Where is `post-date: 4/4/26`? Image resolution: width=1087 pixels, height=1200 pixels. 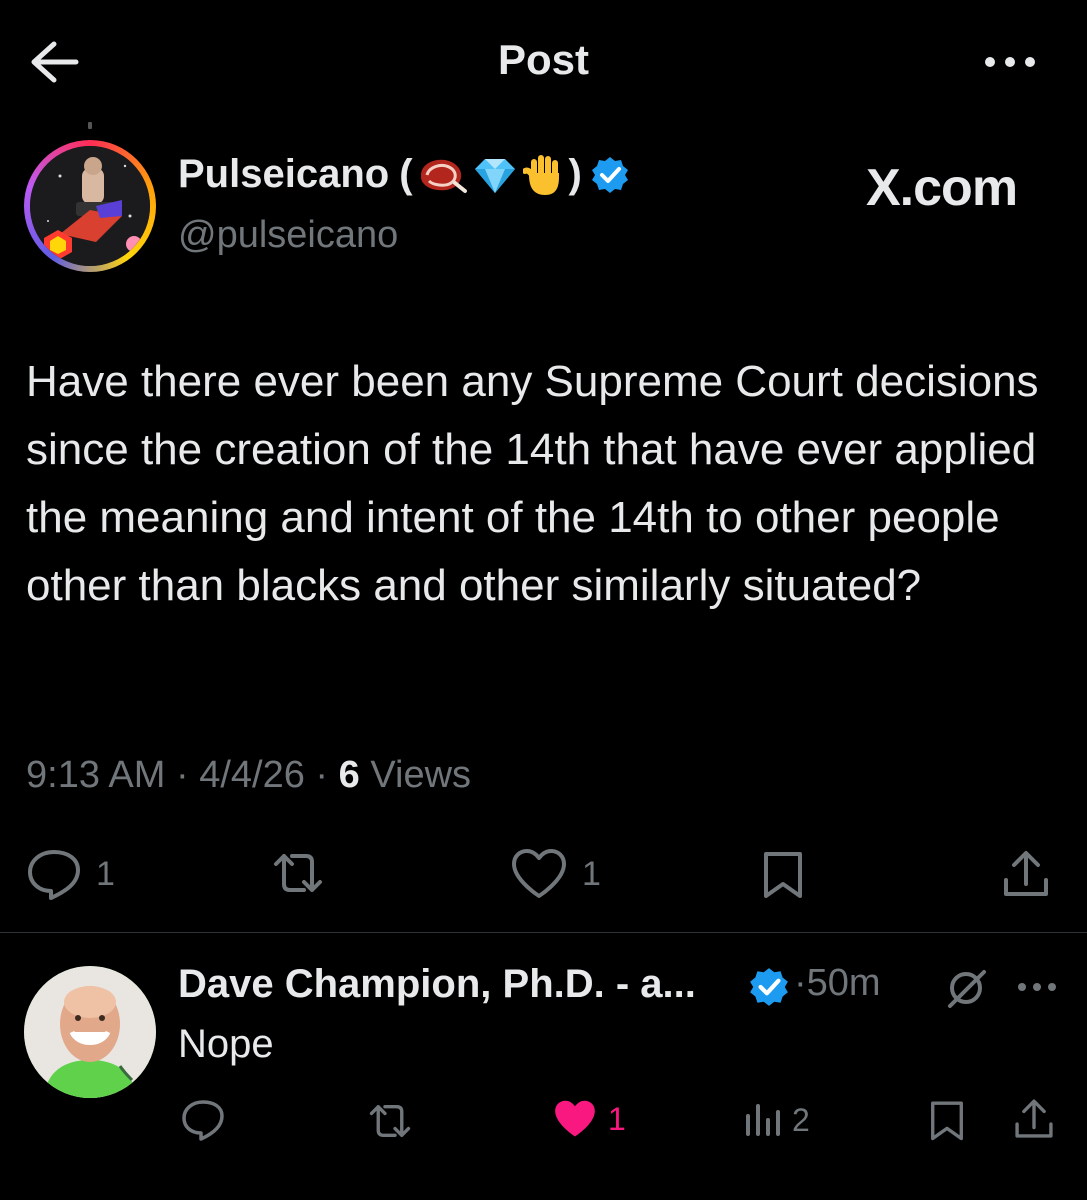 post-date: 4/4/26 is located at coordinates (252, 775).